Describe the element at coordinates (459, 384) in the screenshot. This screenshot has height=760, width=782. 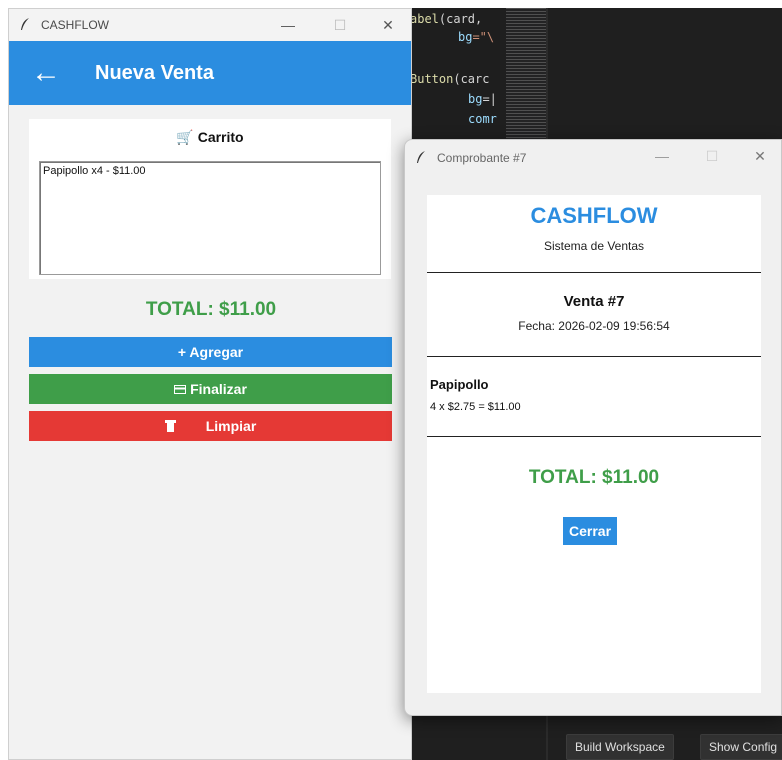
I see `item-name: Papipollo` at that location.